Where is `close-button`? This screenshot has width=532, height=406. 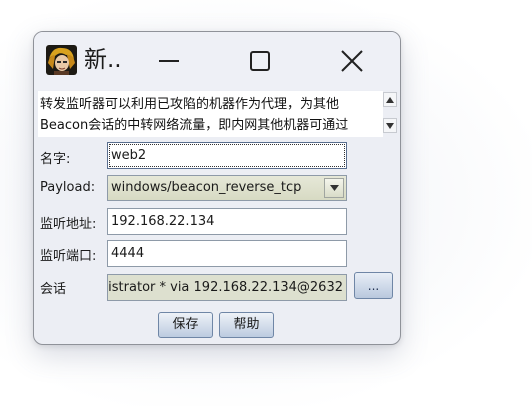 close-button is located at coordinates (352, 61).